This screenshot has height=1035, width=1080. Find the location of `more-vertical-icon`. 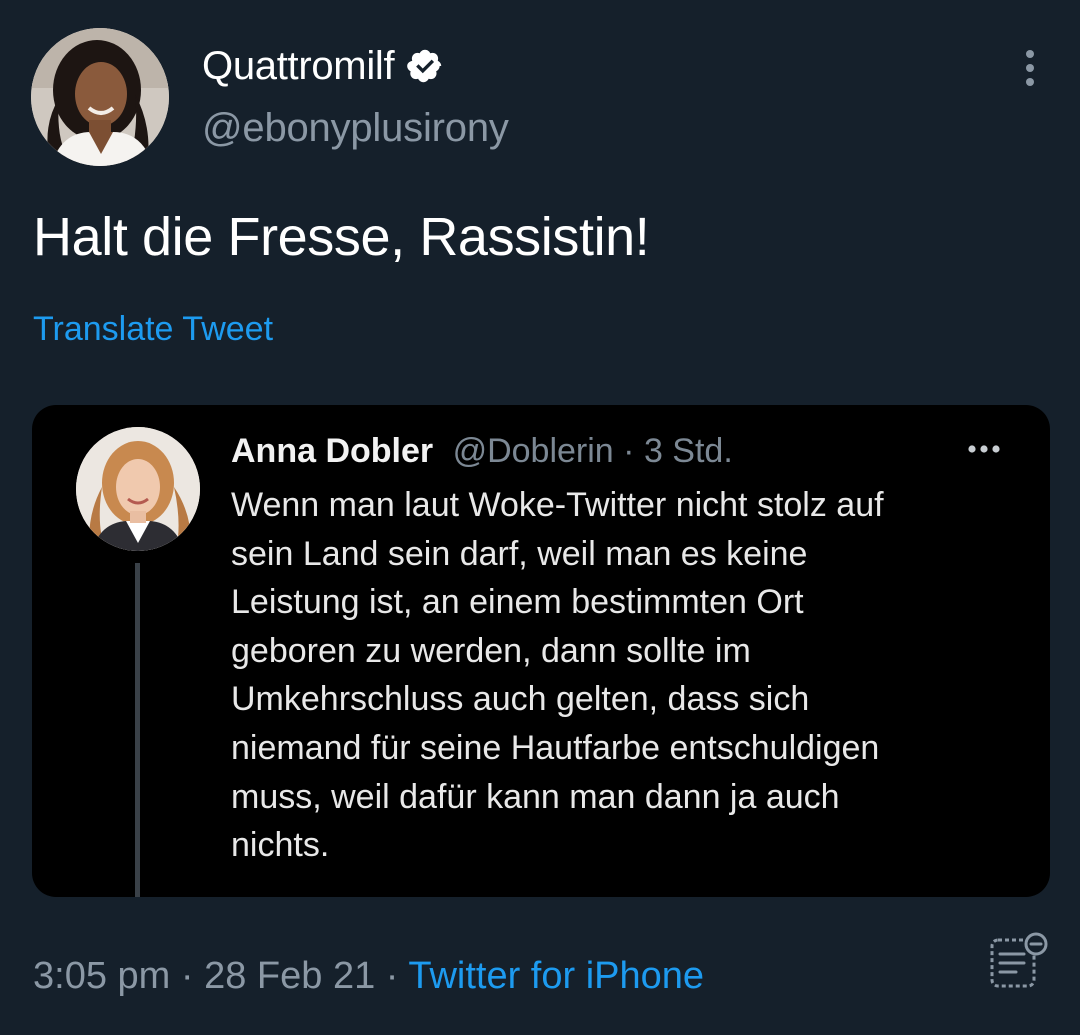

more-vertical-icon is located at coordinates (1030, 68).